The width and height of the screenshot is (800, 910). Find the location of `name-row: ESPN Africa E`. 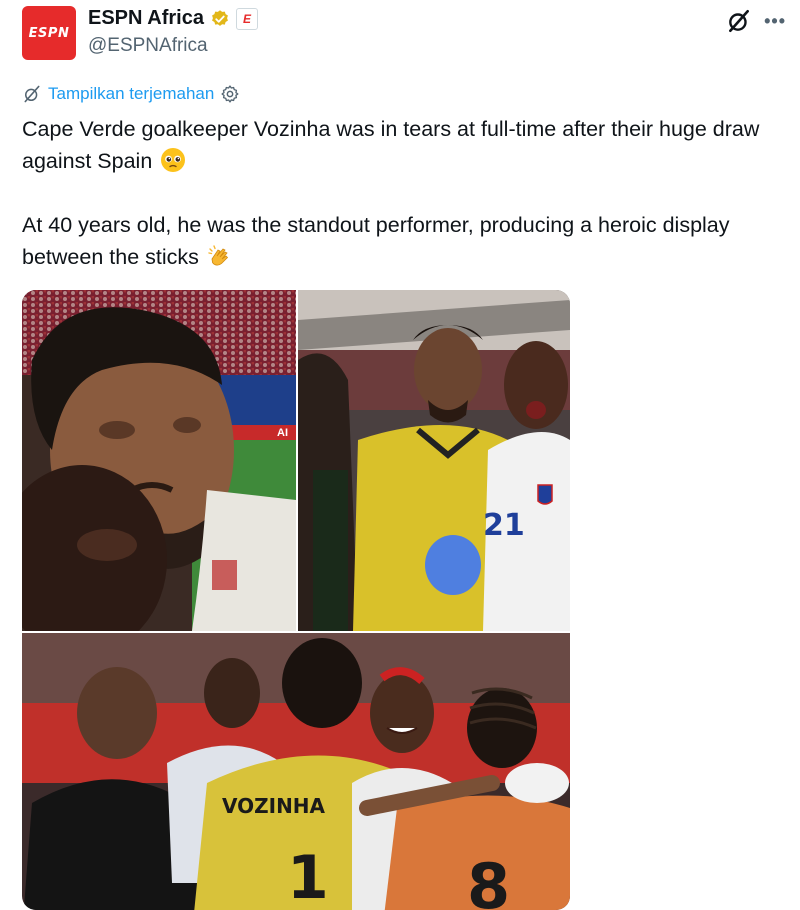

name-row: ESPN Africa E is located at coordinates (173, 18).